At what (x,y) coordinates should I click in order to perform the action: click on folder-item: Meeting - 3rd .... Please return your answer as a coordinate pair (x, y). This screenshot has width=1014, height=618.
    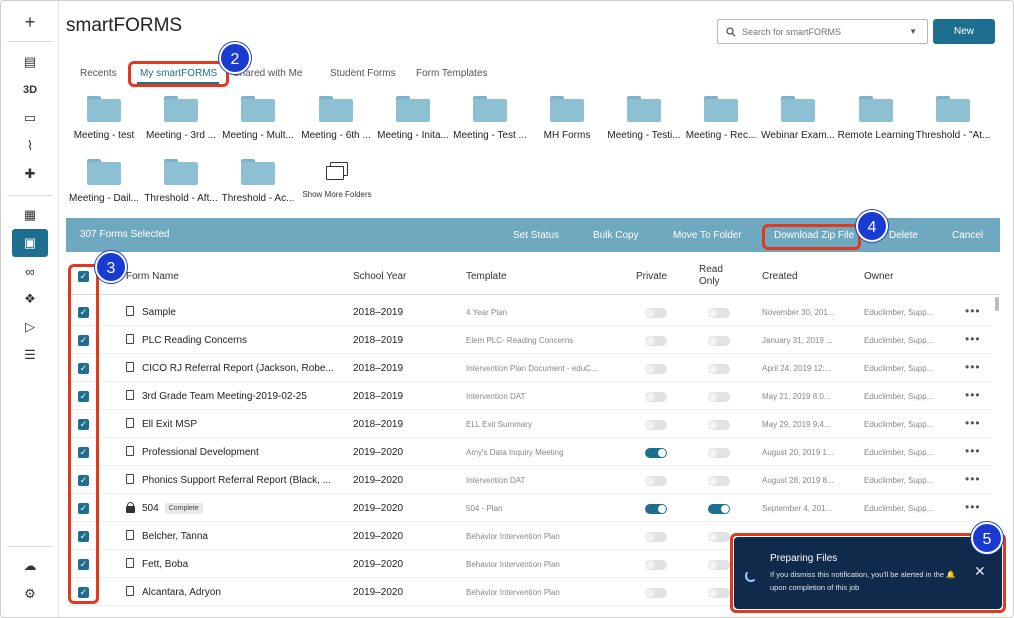
    Looking at the image, I should click on (181, 118).